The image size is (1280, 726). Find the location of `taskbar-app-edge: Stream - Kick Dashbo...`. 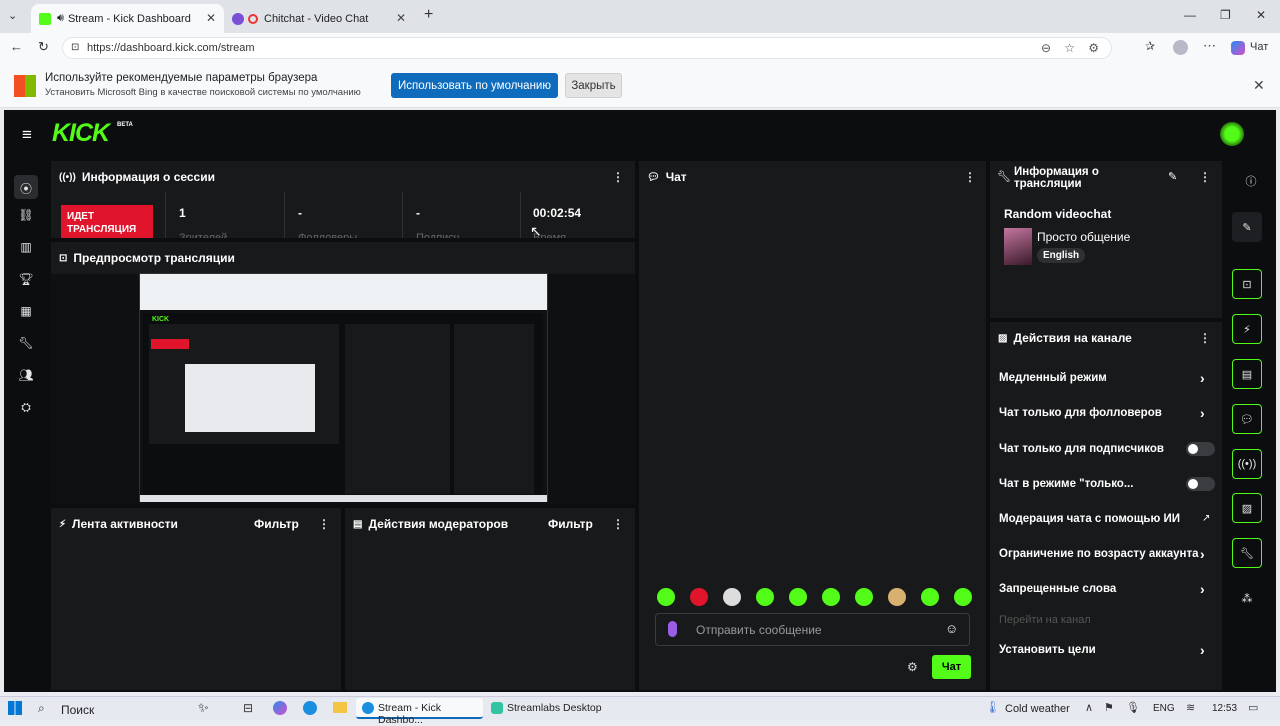

taskbar-app-edge: Stream - Kick Dashbo... is located at coordinates (419, 712).